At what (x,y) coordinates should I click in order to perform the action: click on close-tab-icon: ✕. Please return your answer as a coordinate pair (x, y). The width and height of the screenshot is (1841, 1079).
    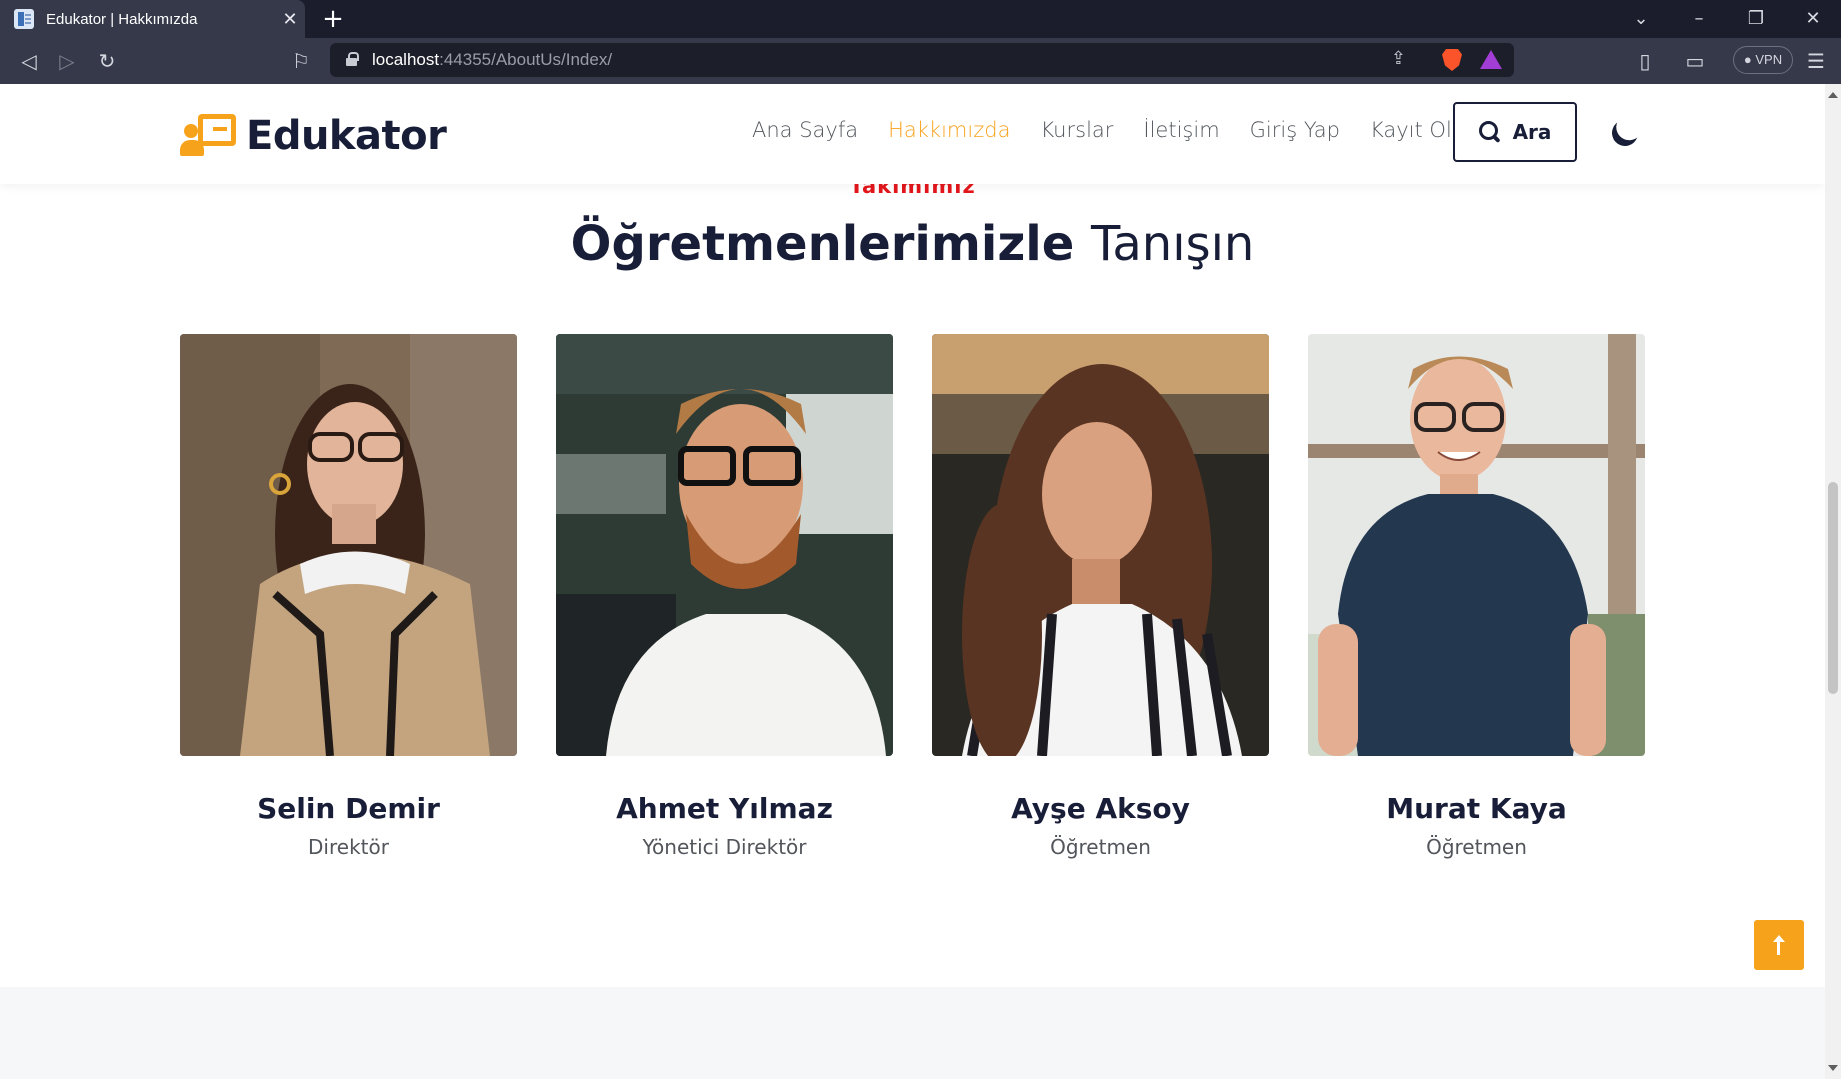
    Looking at the image, I should click on (290, 19).